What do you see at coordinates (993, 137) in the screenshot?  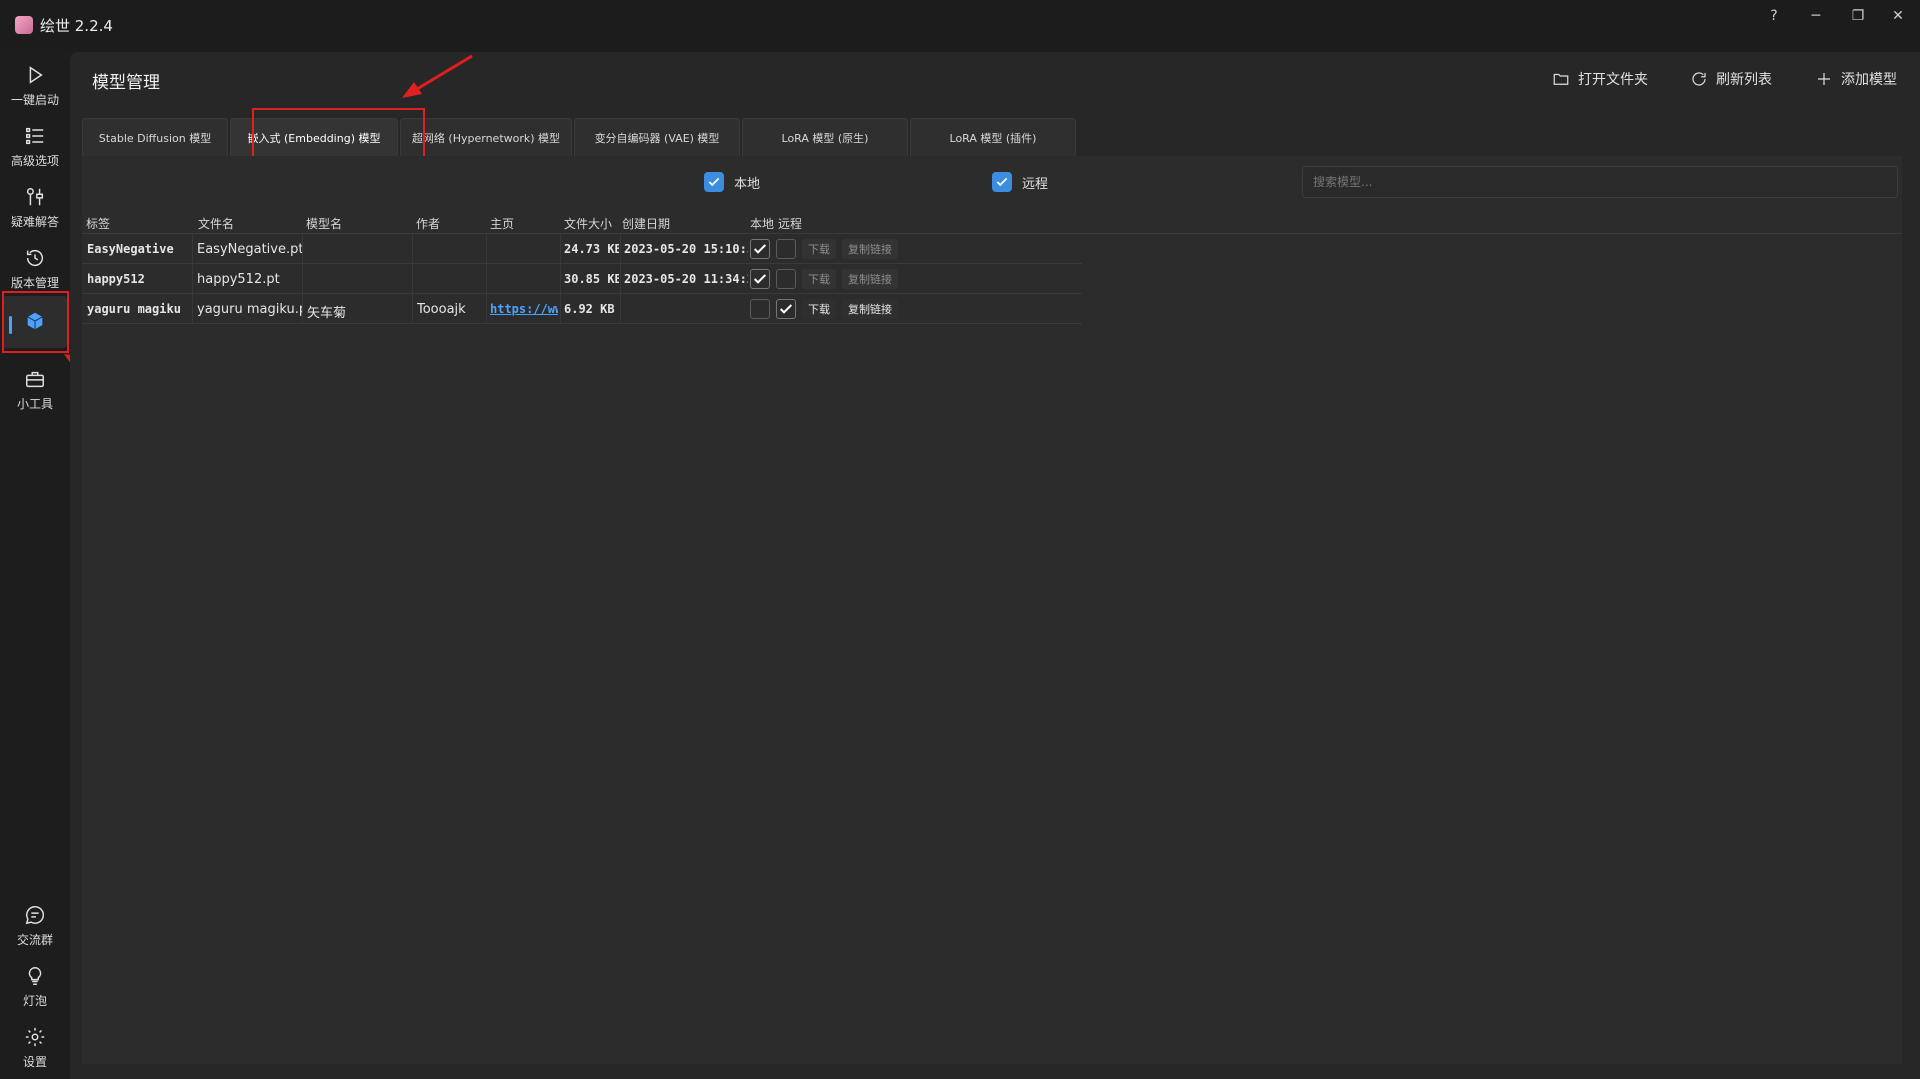 I see `tab-lora-plugin: LoRA 模型 (插件)` at bounding box center [993, 137].